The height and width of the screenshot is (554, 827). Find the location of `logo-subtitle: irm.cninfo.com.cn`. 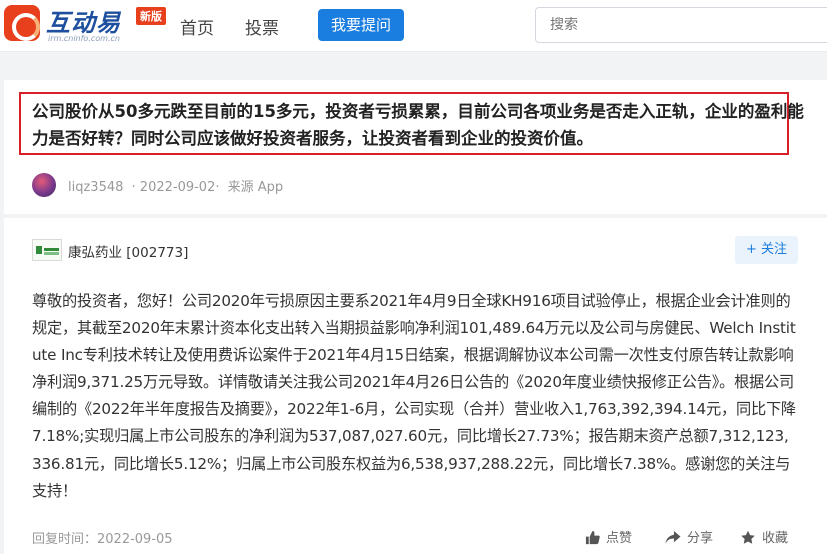

logo-subtitle: irm.cninfo.com.cn is located at coordinates (84, 38).